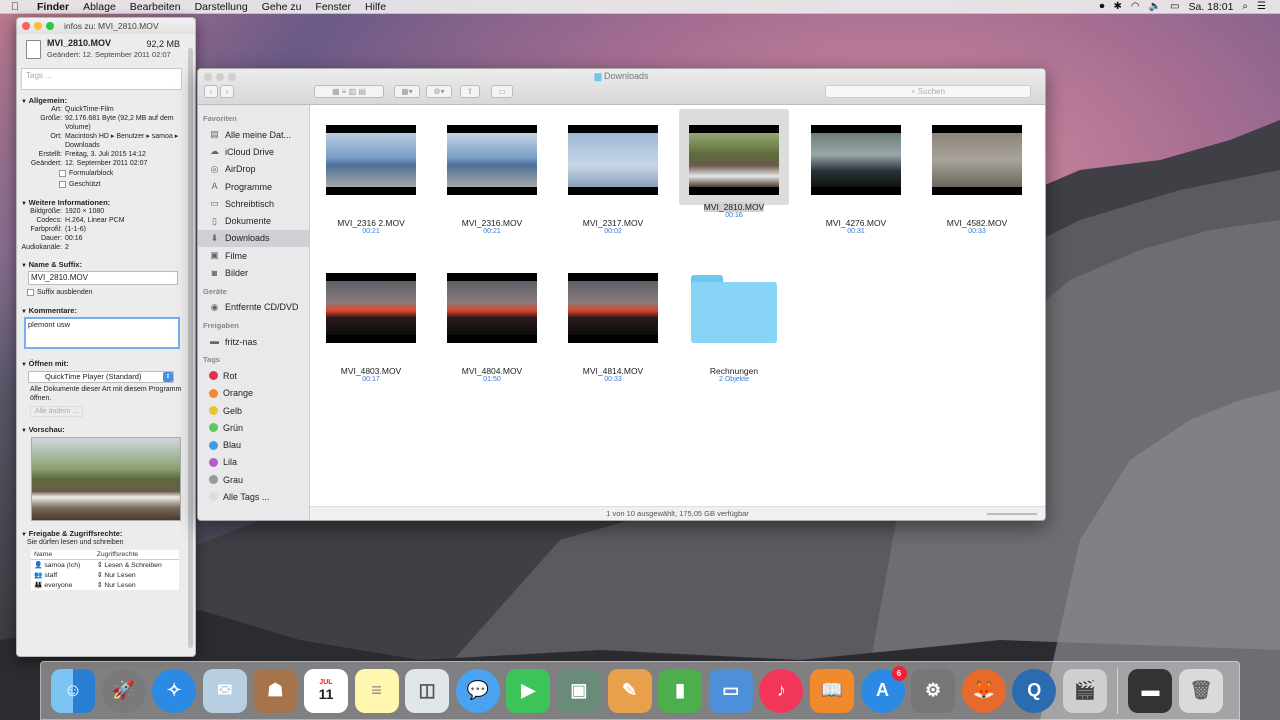  What do you see at coordinates (831, 690) in the screenshot?
I see `ibooks-dock-icon: 📖` at bounding box center [831, 690].